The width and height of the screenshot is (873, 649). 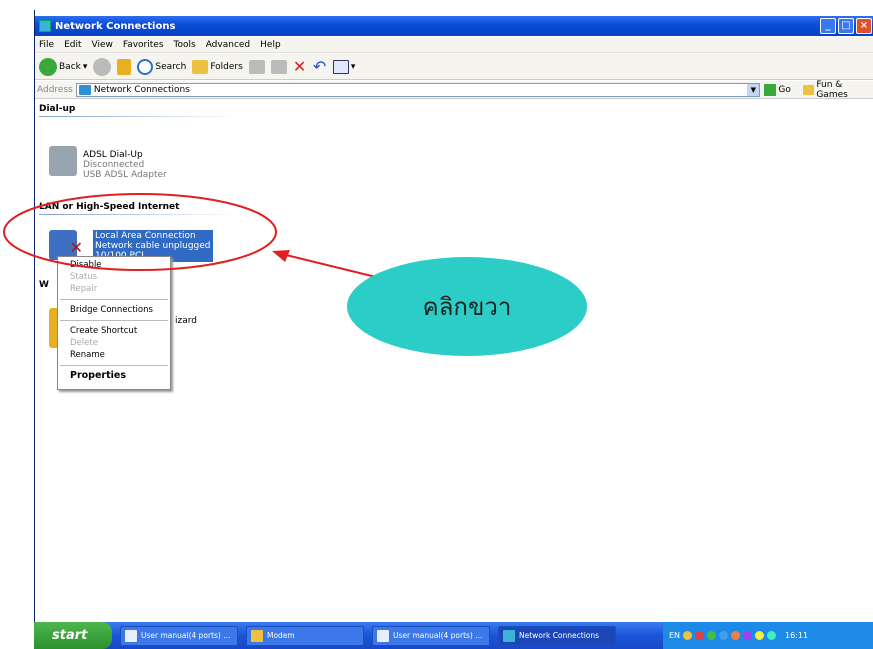 What do you see at coordinates (281, 256) in the screenshot?
I see `annotation-arrowhead` at bounding box center [281, 256].